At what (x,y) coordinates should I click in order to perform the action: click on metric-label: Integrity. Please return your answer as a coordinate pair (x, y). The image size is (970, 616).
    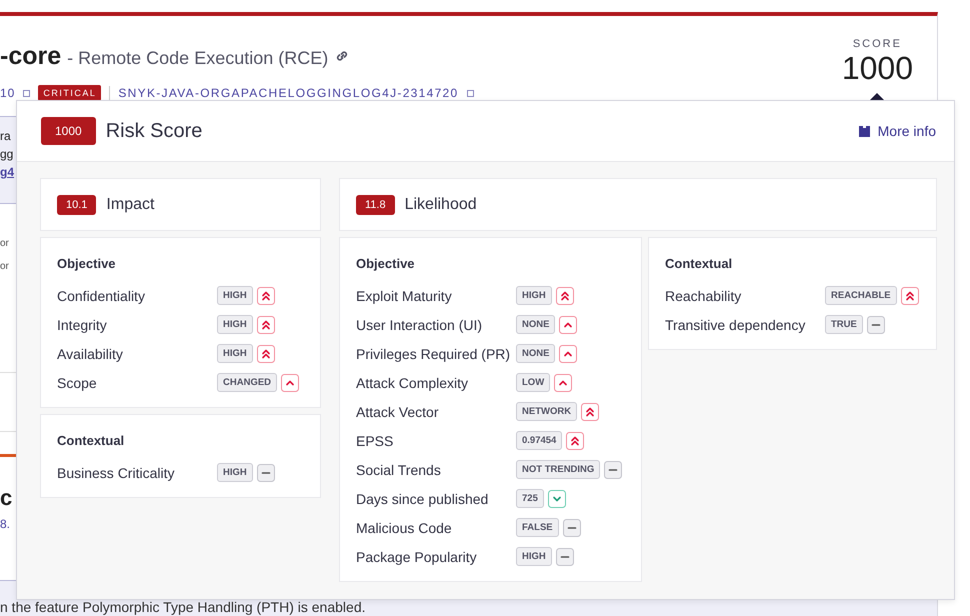
    Looking at the image, I should click on (82, 324).